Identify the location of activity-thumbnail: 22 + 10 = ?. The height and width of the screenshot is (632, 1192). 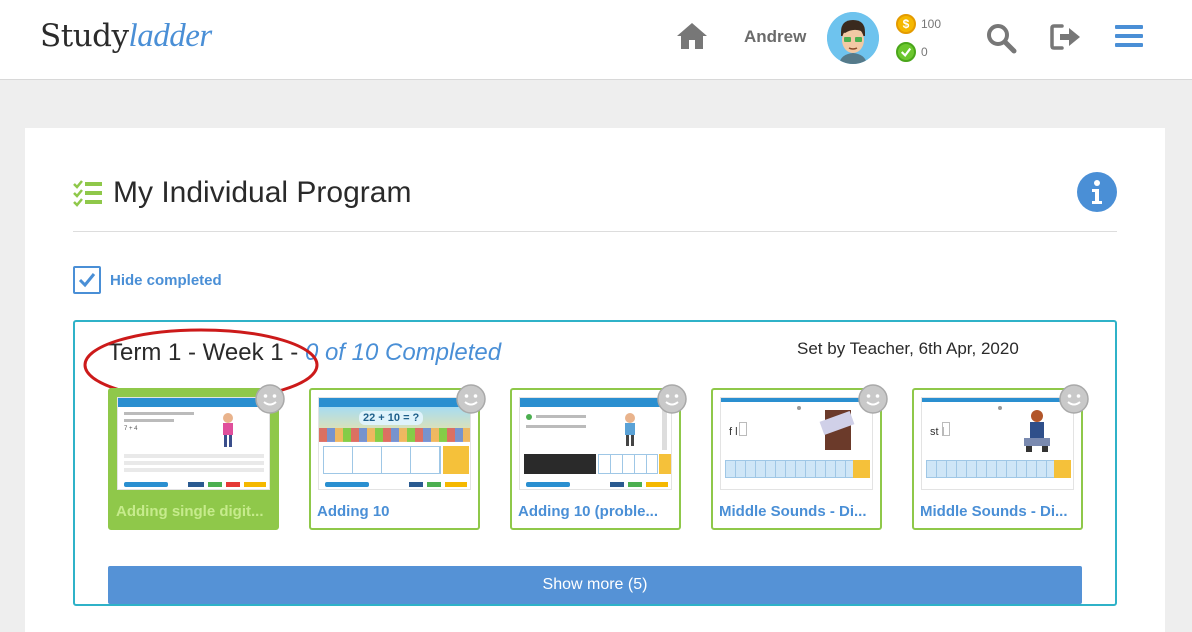
(394, 443).